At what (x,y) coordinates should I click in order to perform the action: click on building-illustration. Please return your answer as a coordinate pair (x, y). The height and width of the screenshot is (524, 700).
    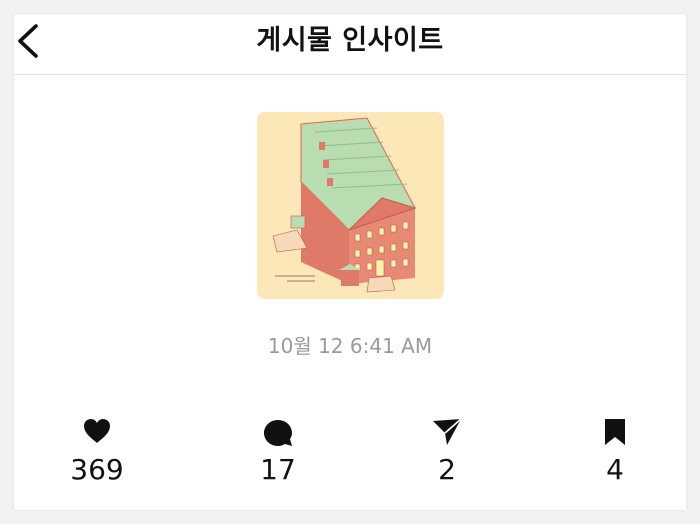
    Looking at the image, I should click on (350, 205).